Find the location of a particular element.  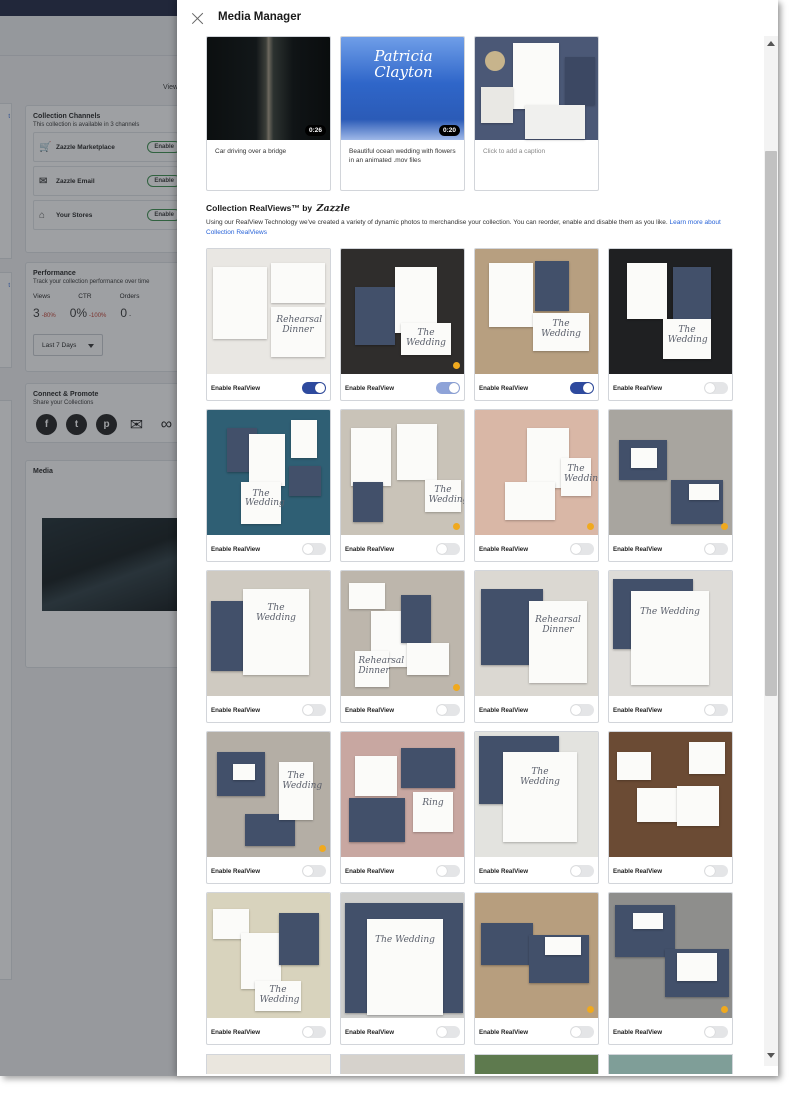

video-card: Click to add a caption is located at coordinates (536, 113).